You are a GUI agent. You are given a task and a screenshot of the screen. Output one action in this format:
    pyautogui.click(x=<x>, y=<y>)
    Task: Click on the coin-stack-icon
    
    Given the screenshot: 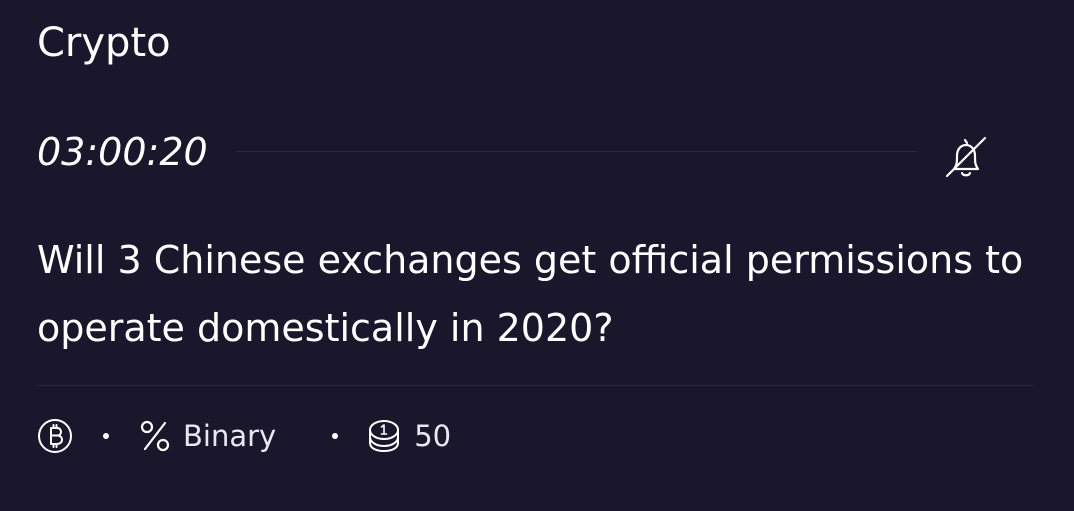 What is the action you would take?
    pyautogui.click(x=384, y=436)
    